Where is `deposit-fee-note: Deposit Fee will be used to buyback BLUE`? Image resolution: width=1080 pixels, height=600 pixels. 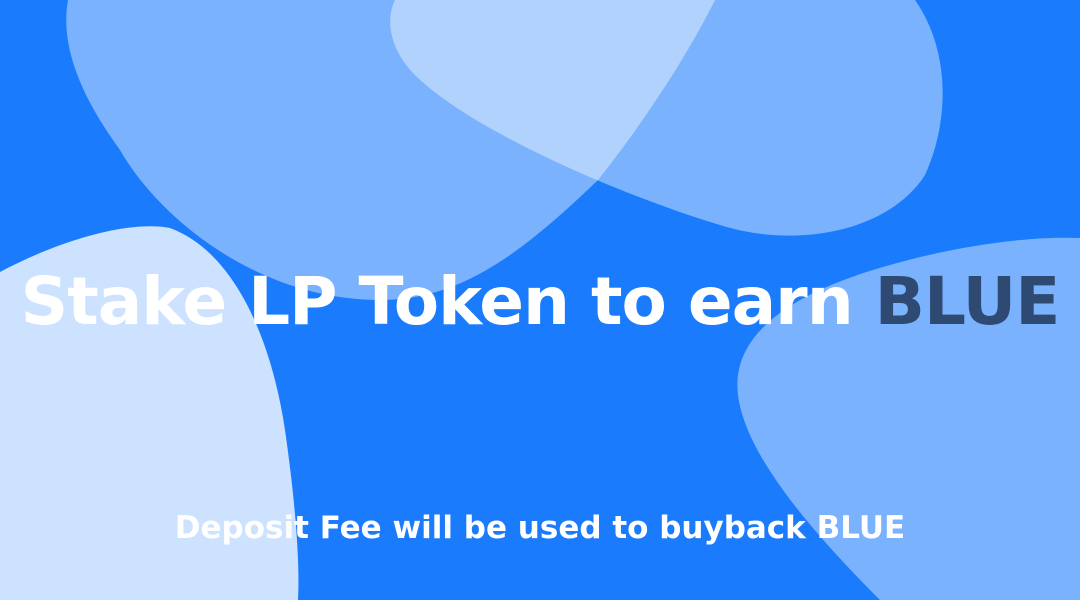
deposit-fee-note: Deposit Fee will be used to buyback BLUE is located at coordinates (540, 528).